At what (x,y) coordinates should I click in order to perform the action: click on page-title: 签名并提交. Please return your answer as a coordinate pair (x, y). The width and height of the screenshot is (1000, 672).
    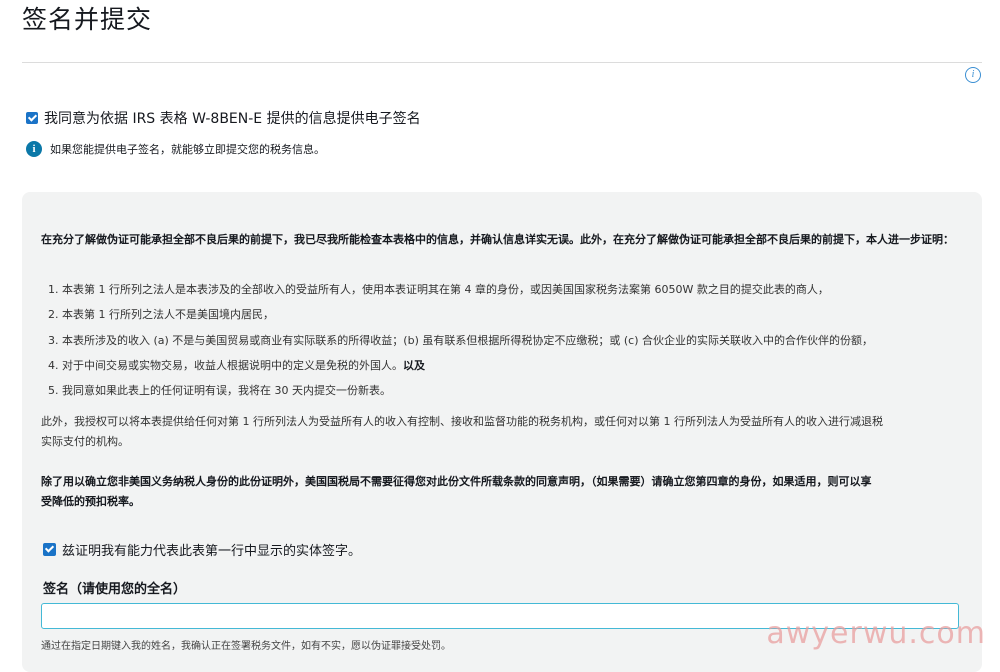
    Looking at the image, I should click on (87, 19).